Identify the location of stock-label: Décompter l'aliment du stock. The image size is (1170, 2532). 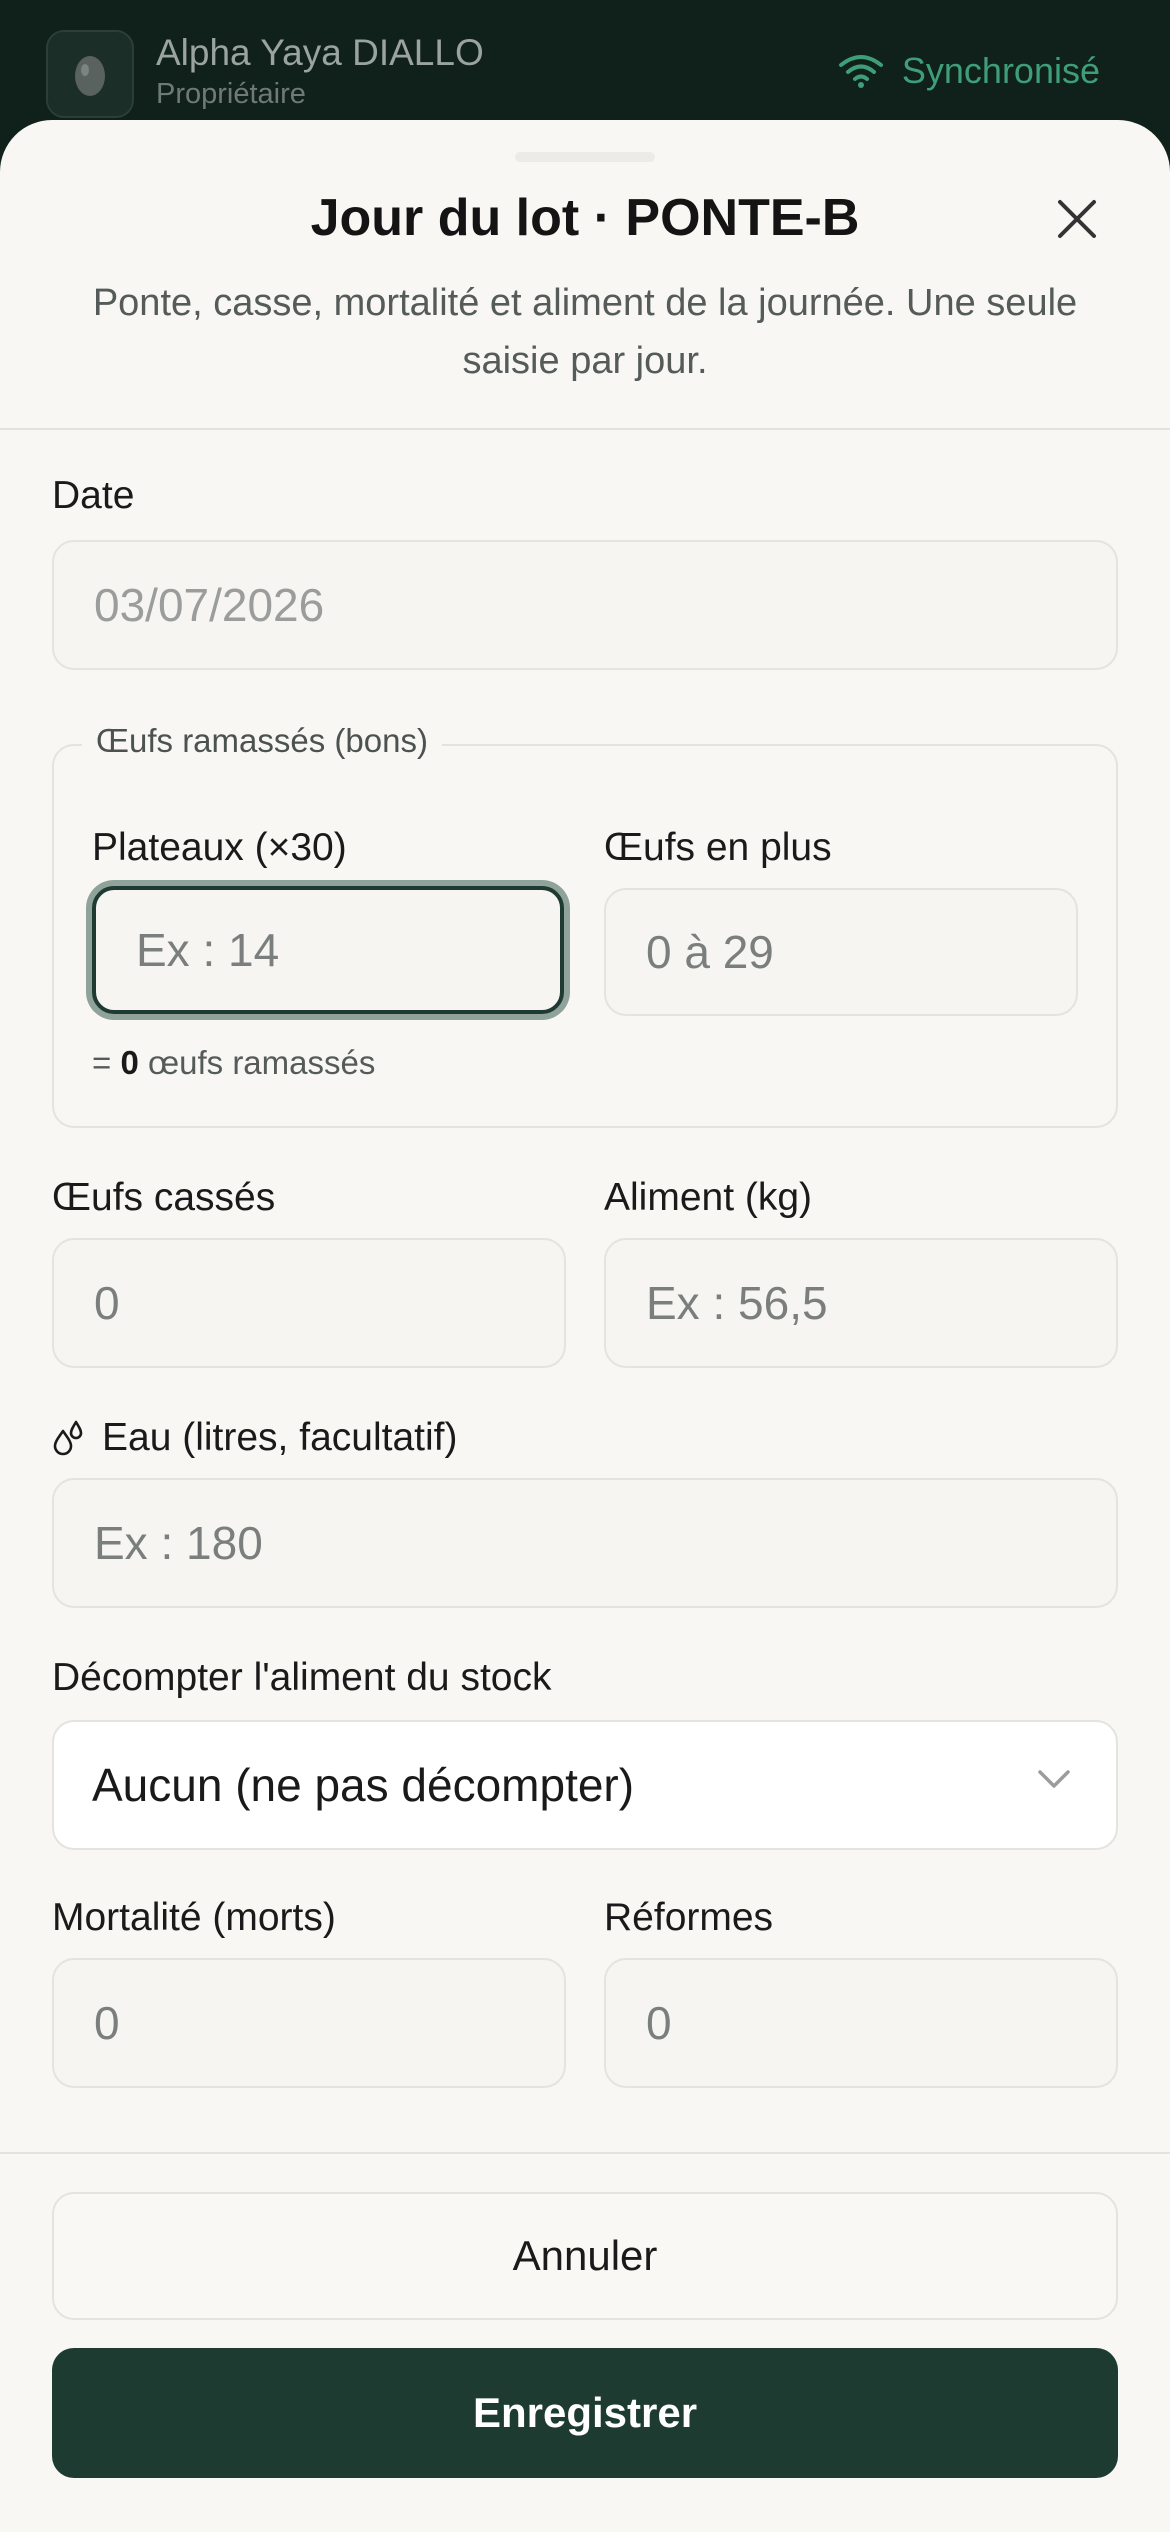
(302, 1677).